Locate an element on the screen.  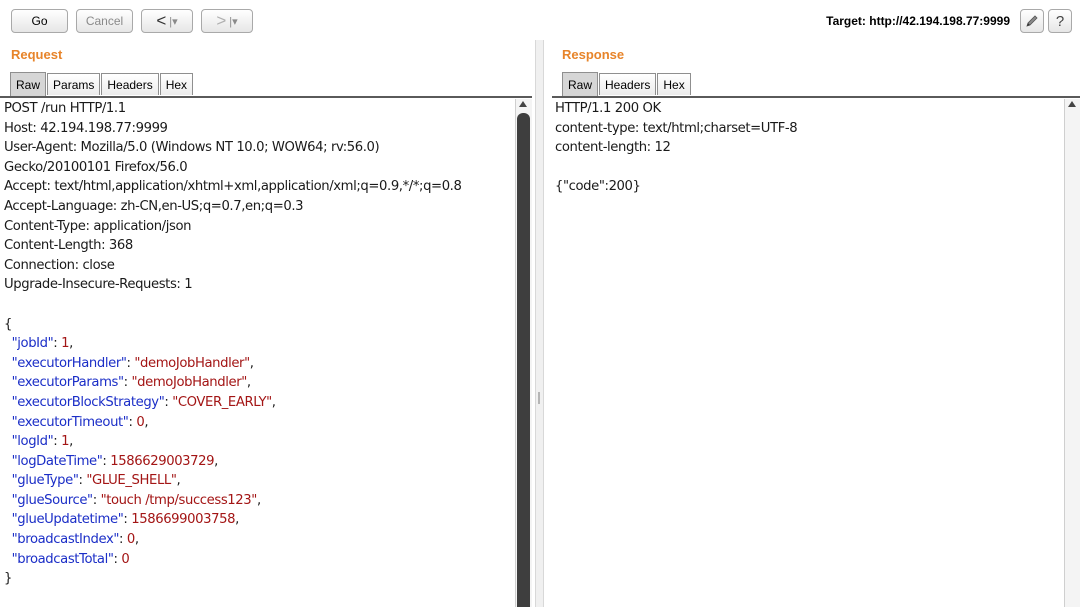
json-entry: "executorHandler": "demoJobHandler", is located at coordinates (259, 364).